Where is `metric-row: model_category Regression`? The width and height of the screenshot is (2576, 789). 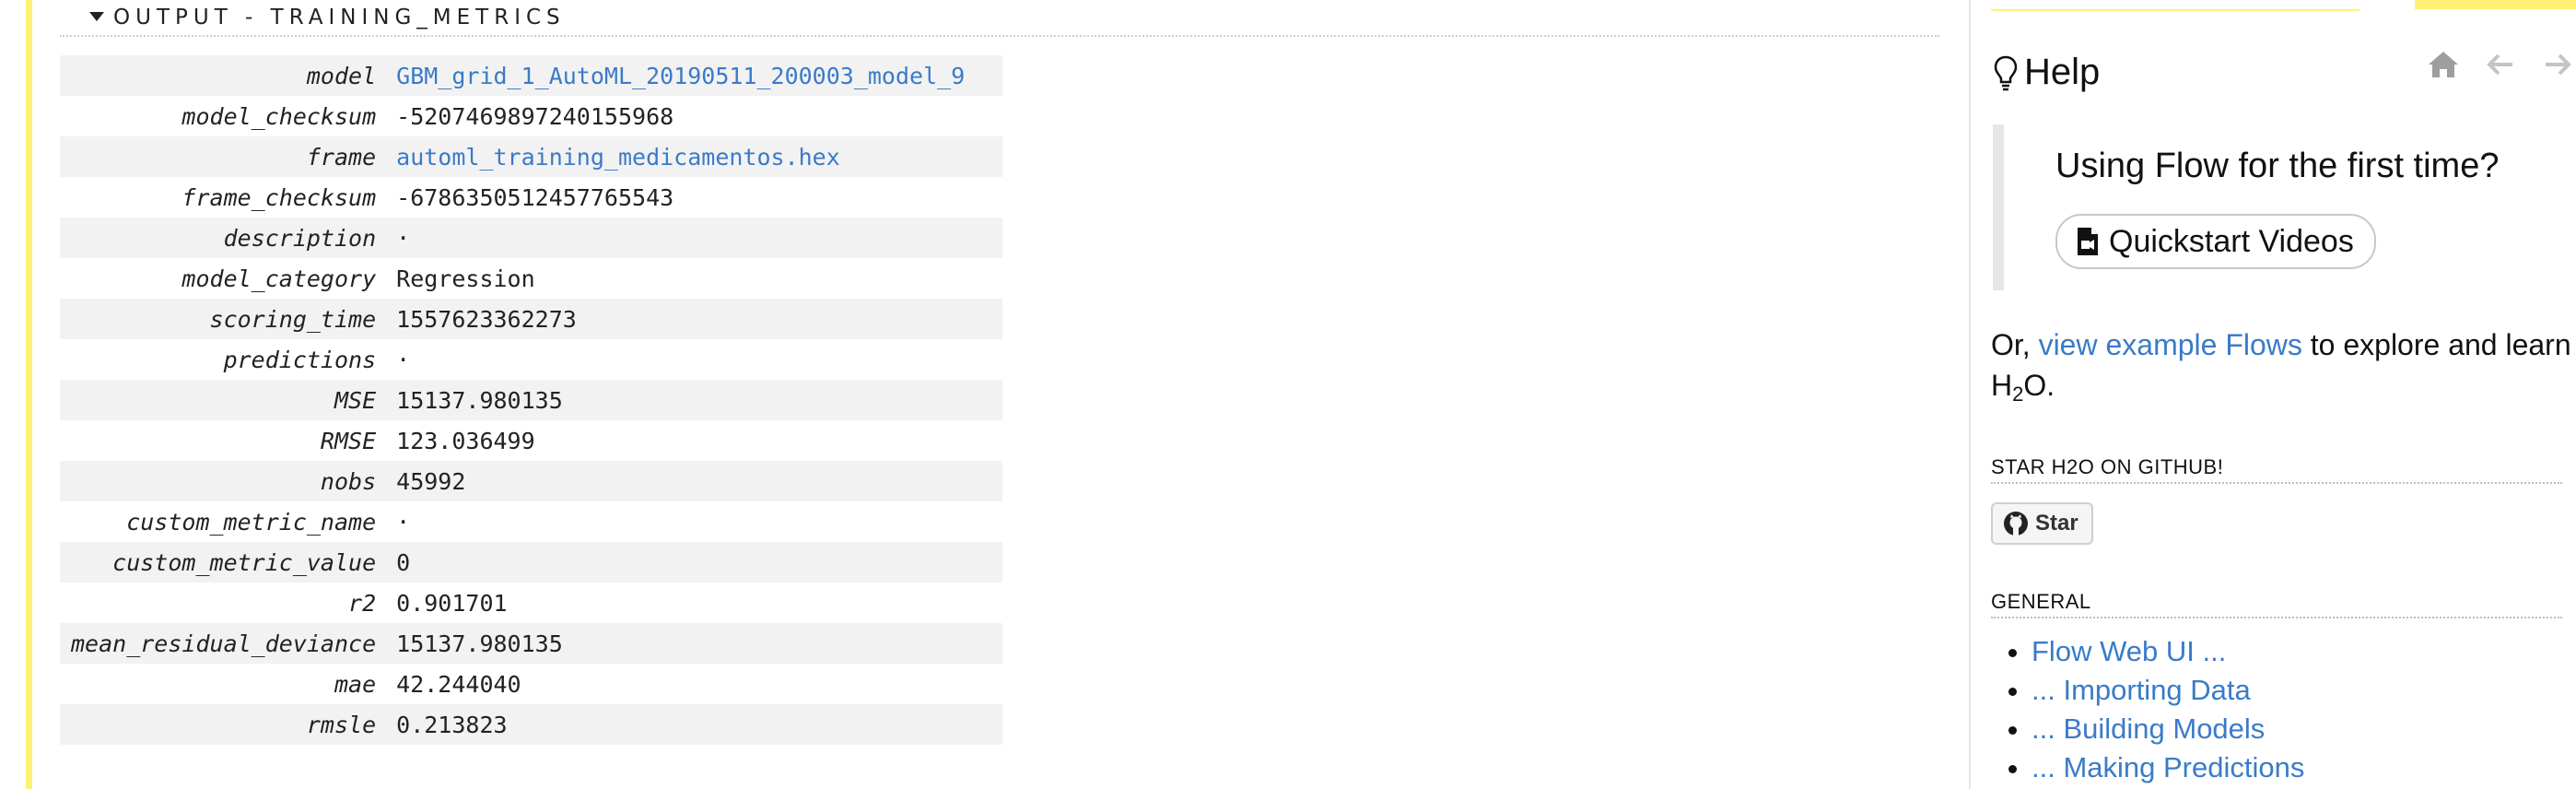
metric-row: model_category Regression is located at coordinates (531, 278).